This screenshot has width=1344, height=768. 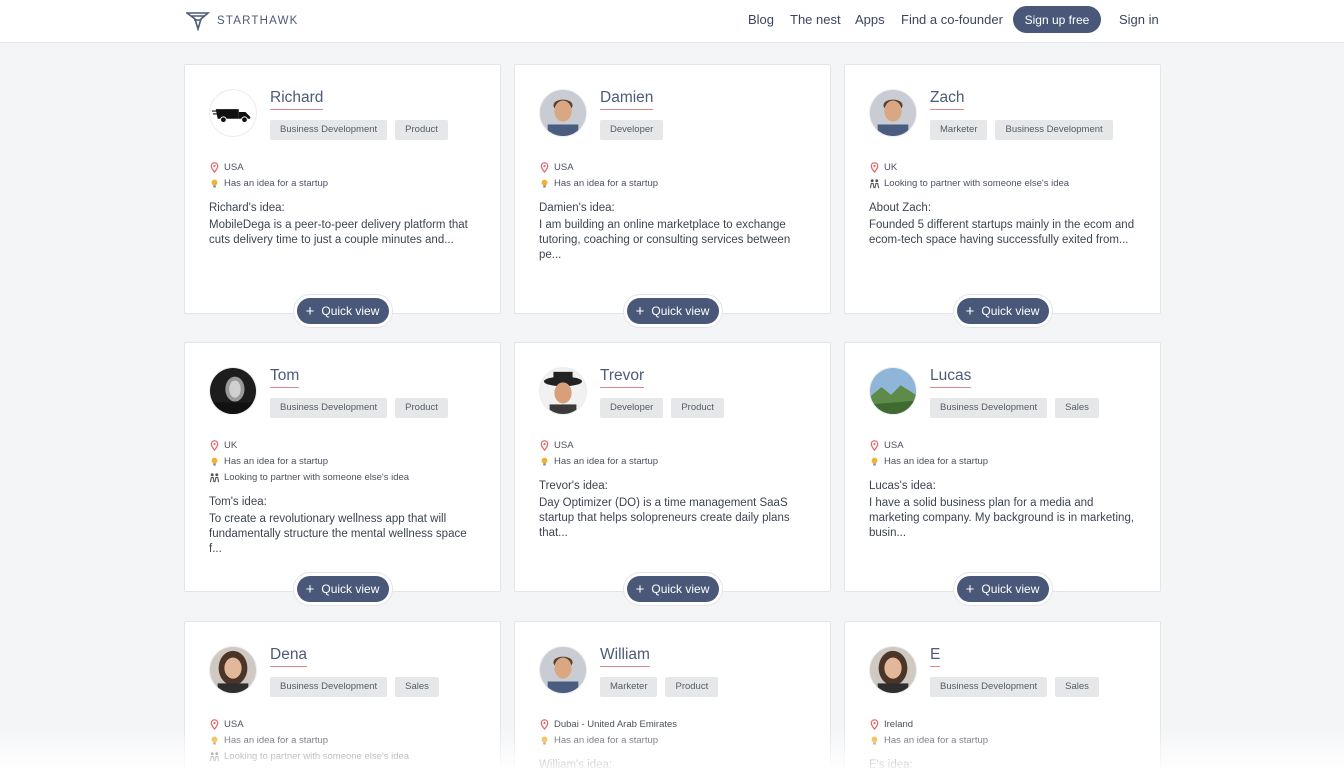 I want to click on profile-name: Damien, so click(x=626, y=99).